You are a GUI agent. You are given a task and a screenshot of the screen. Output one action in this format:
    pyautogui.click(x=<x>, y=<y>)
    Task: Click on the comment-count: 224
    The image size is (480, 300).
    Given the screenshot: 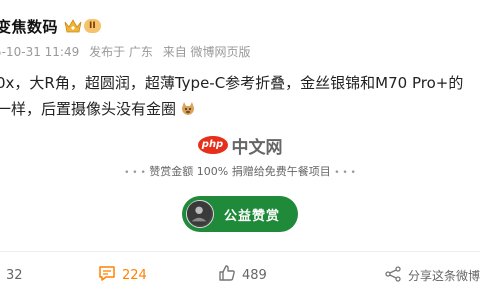 What is the action you would take?
    pyautogui.click(x=134, y=275)
    